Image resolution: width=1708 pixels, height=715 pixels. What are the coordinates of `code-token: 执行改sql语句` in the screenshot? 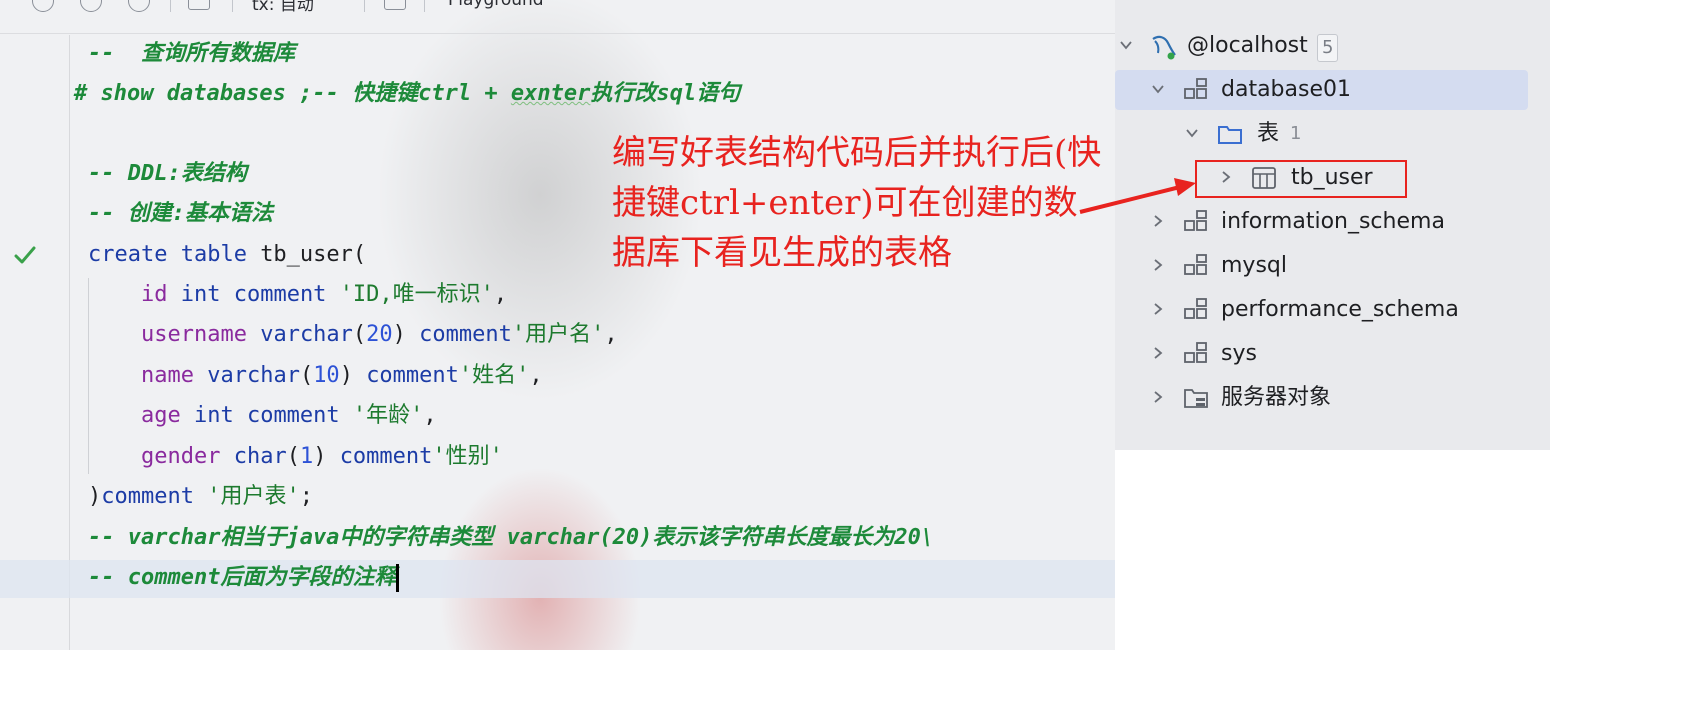 It's located at (665, 93).